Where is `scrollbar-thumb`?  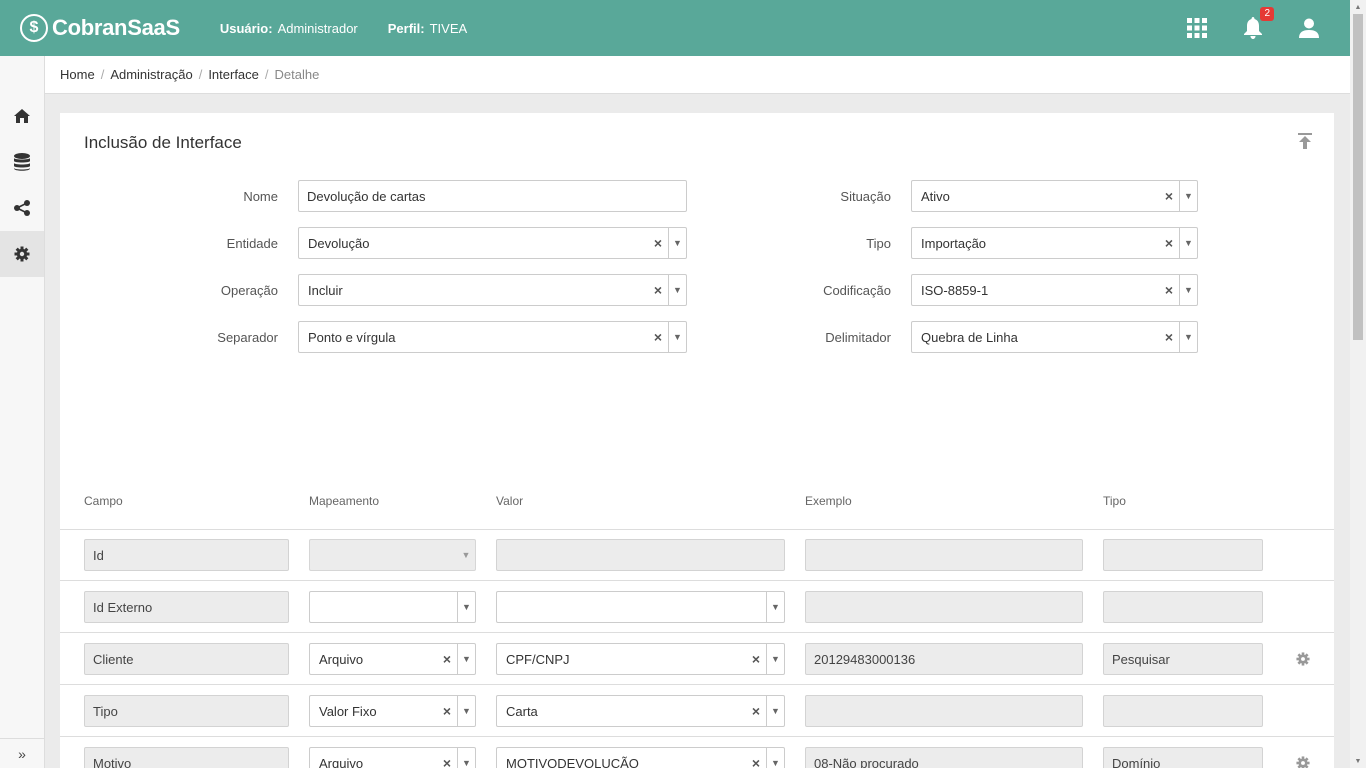
scrollbar-thumb is located at coordinates (1358, 177).